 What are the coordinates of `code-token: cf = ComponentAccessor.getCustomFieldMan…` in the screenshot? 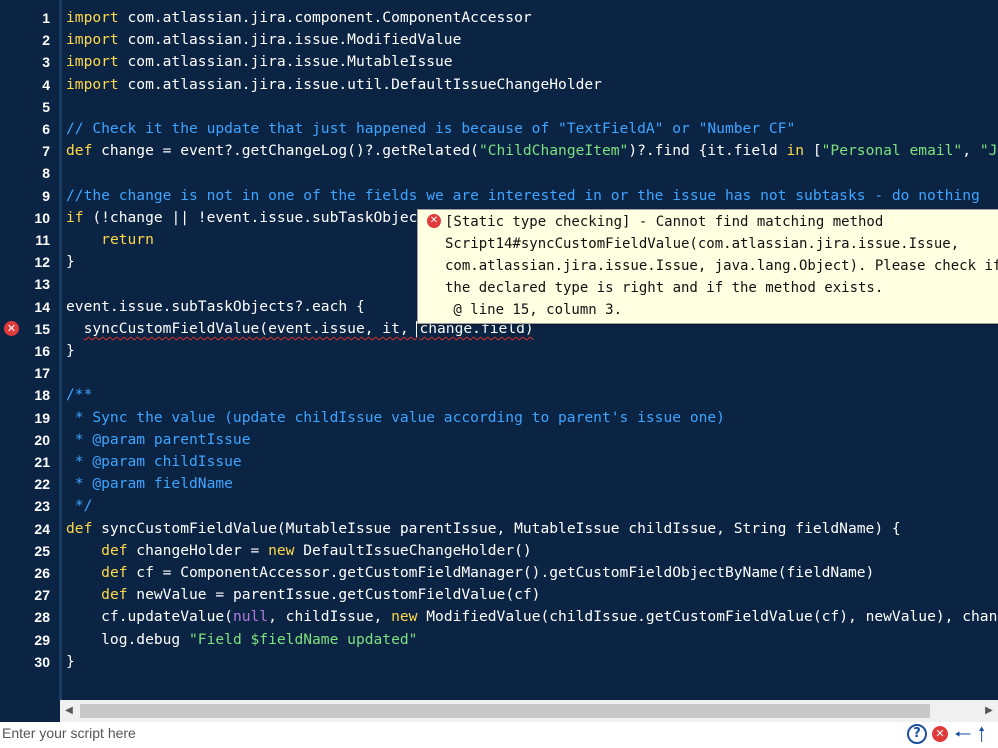 It's located at (501, 572).